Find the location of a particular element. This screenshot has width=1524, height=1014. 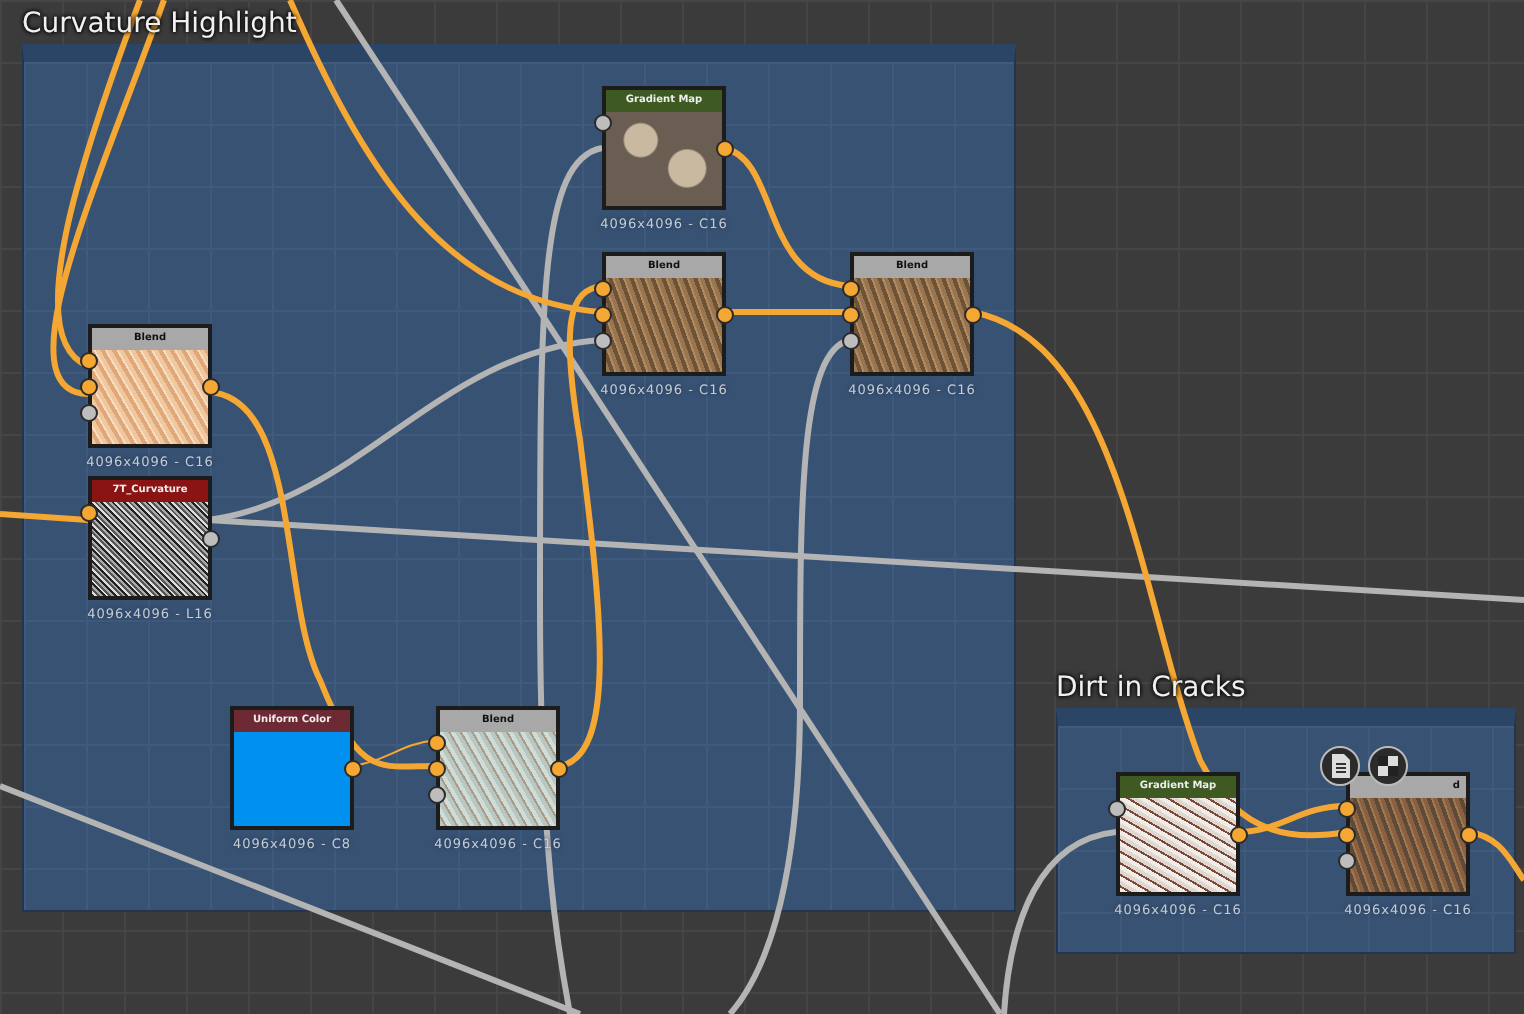

wire is located at coordinates (44, 517).